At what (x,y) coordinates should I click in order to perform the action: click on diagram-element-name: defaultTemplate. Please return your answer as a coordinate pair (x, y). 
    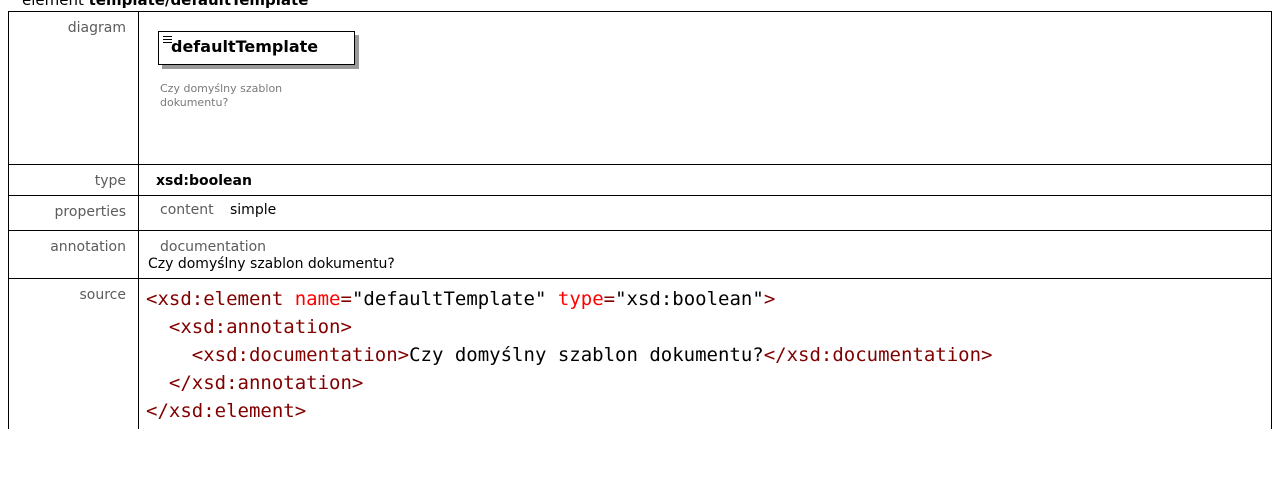
    Looking at the image, I should click on (245, 46).